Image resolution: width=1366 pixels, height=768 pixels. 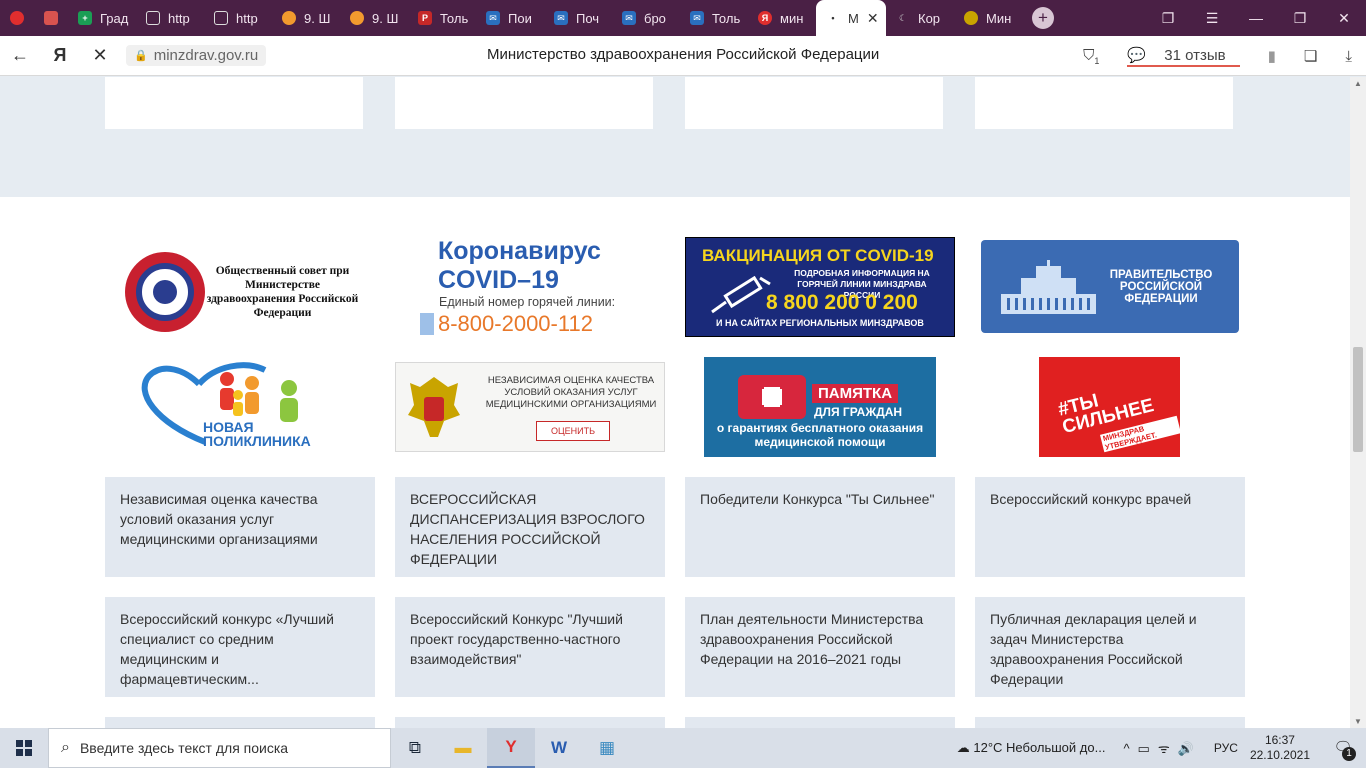 I want to click on emblem-icon, so click(x=971, y=18).